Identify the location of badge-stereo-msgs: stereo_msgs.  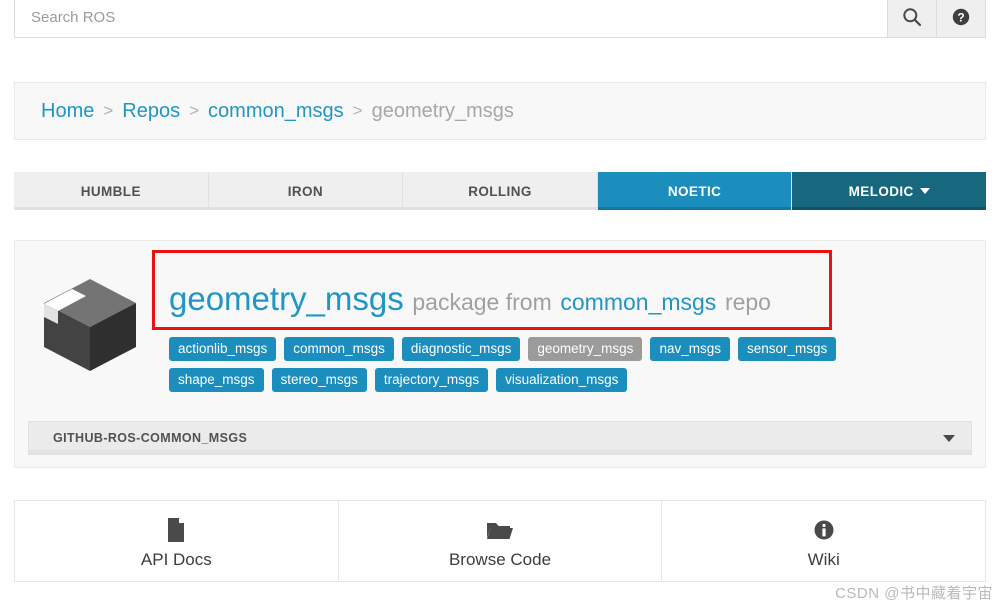
(319, 380).